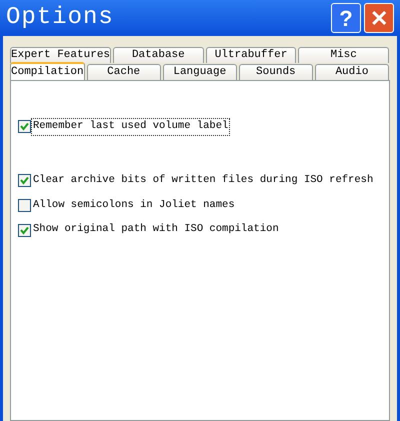 This screenshot has height=421, width=400. I want to click on close-button: ✕, so click(379, 18).